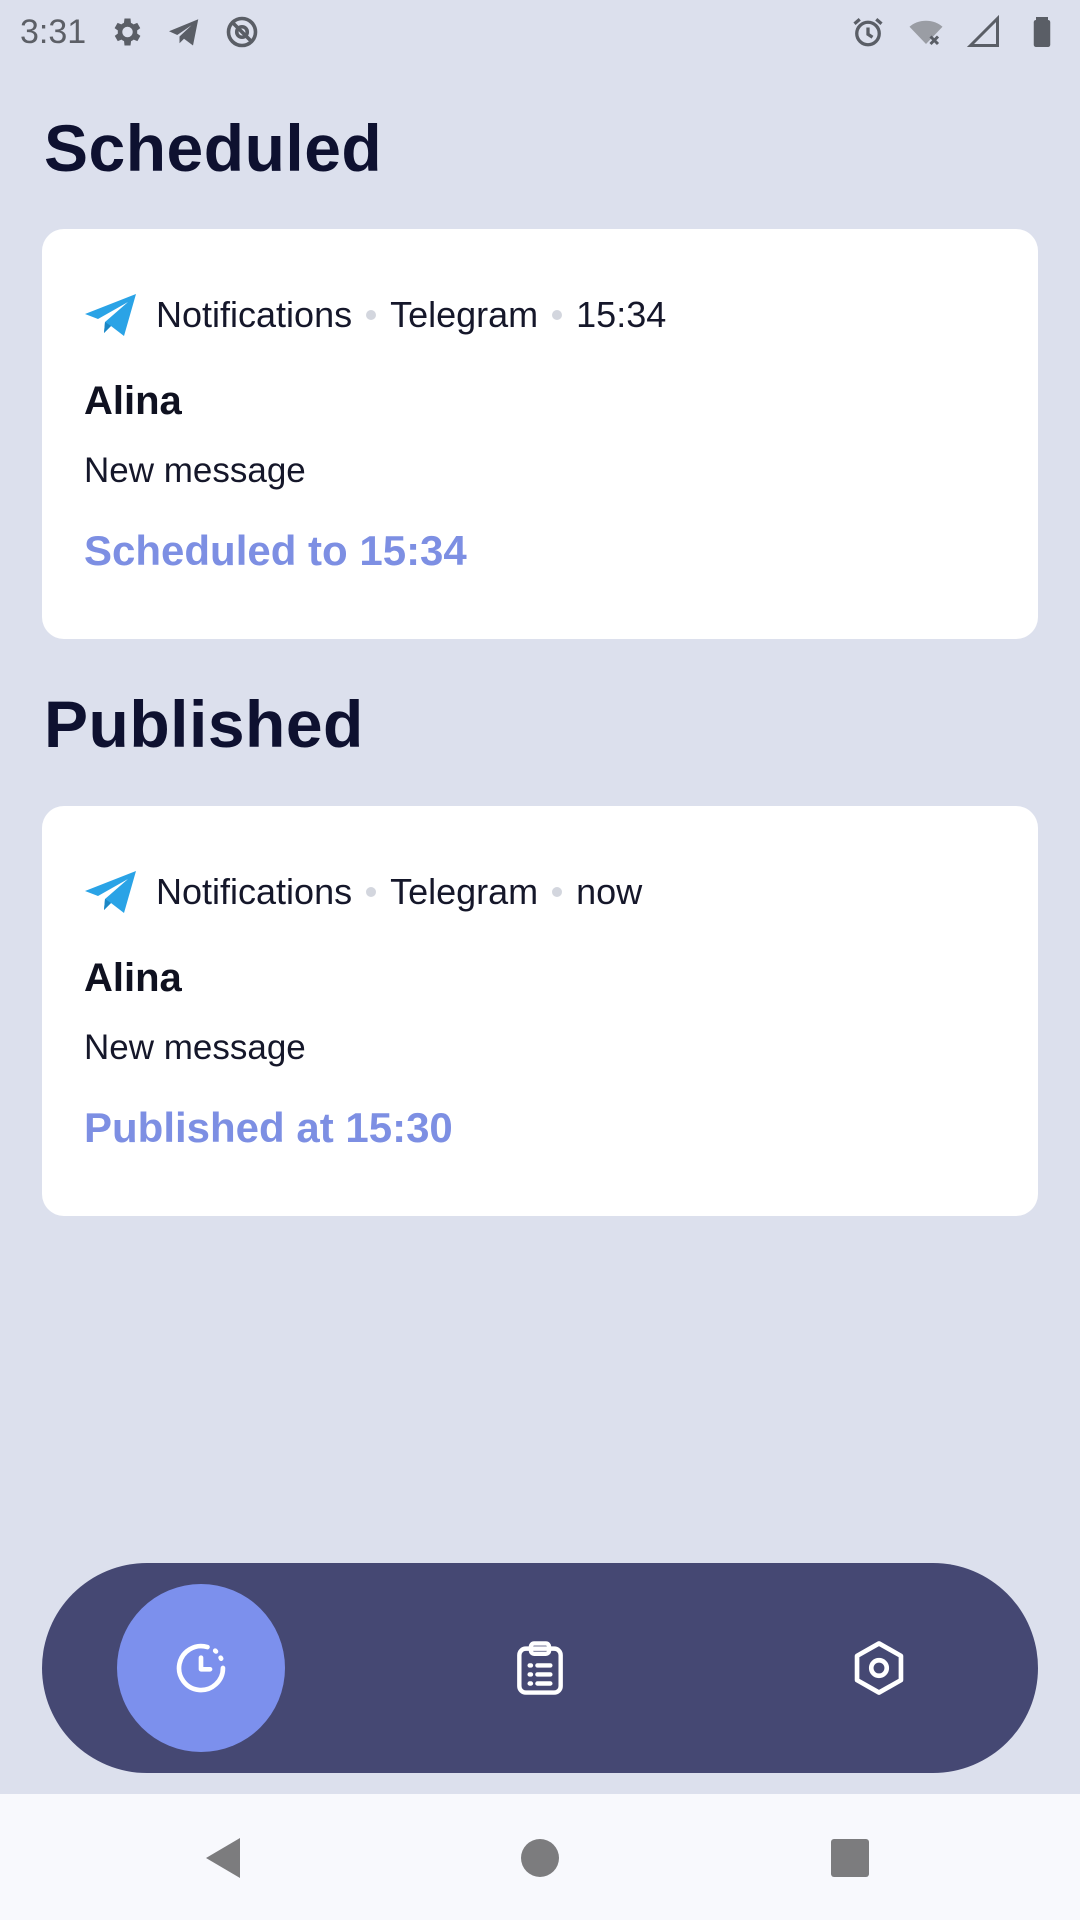 The height and width of the screenshot is (1920, 1080). I want to click on alarm-icon, so click(868, 32).